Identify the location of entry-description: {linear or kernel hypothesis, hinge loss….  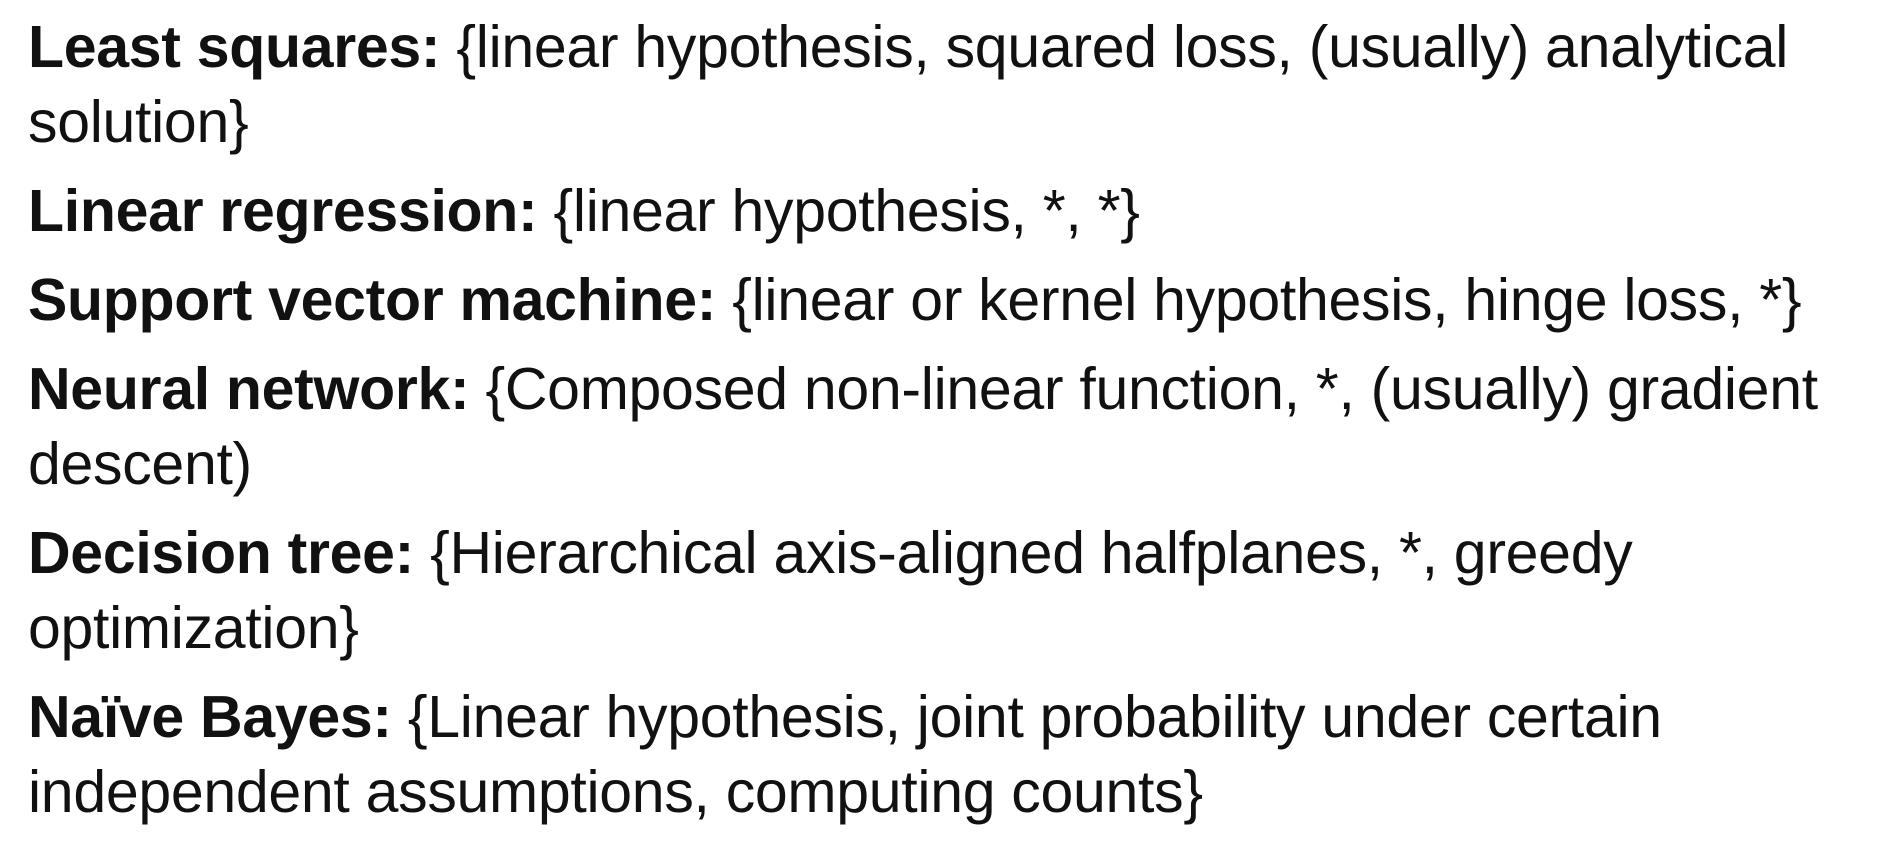
(1267, 300).